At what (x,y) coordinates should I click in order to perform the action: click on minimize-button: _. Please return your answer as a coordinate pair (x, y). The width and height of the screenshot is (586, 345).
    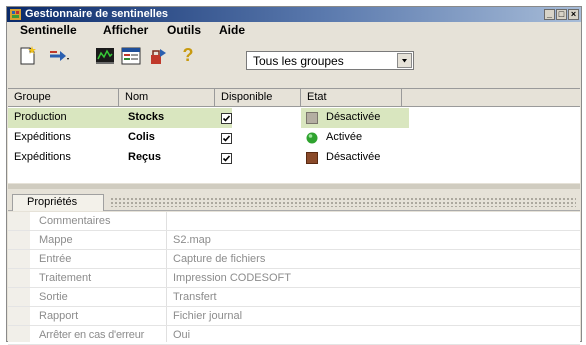
    Looking at the image, I should click on (549, 14).